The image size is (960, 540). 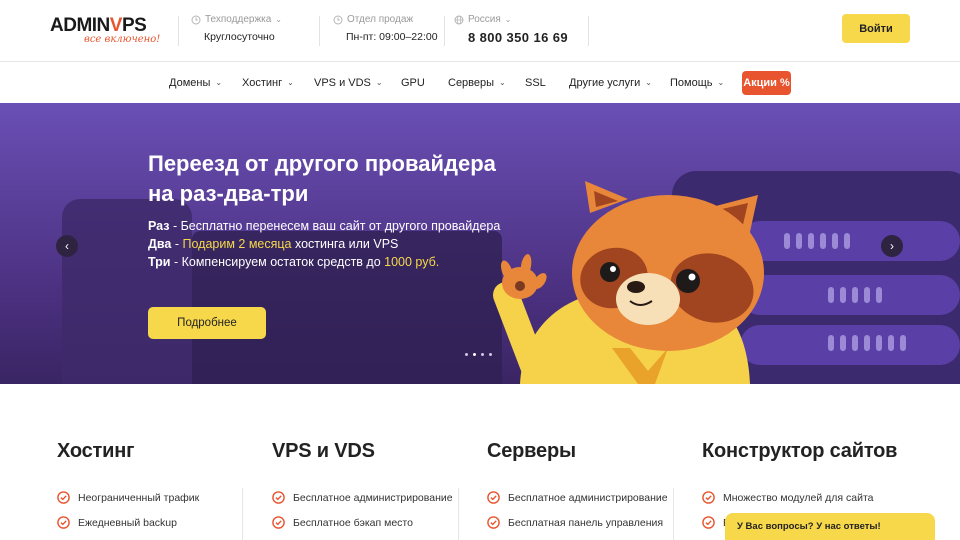 What do you see at coordinates (807, 497) in the screenshot?
I see `list-item: Множество модулей для сайта` at bounding box center [807, 497].